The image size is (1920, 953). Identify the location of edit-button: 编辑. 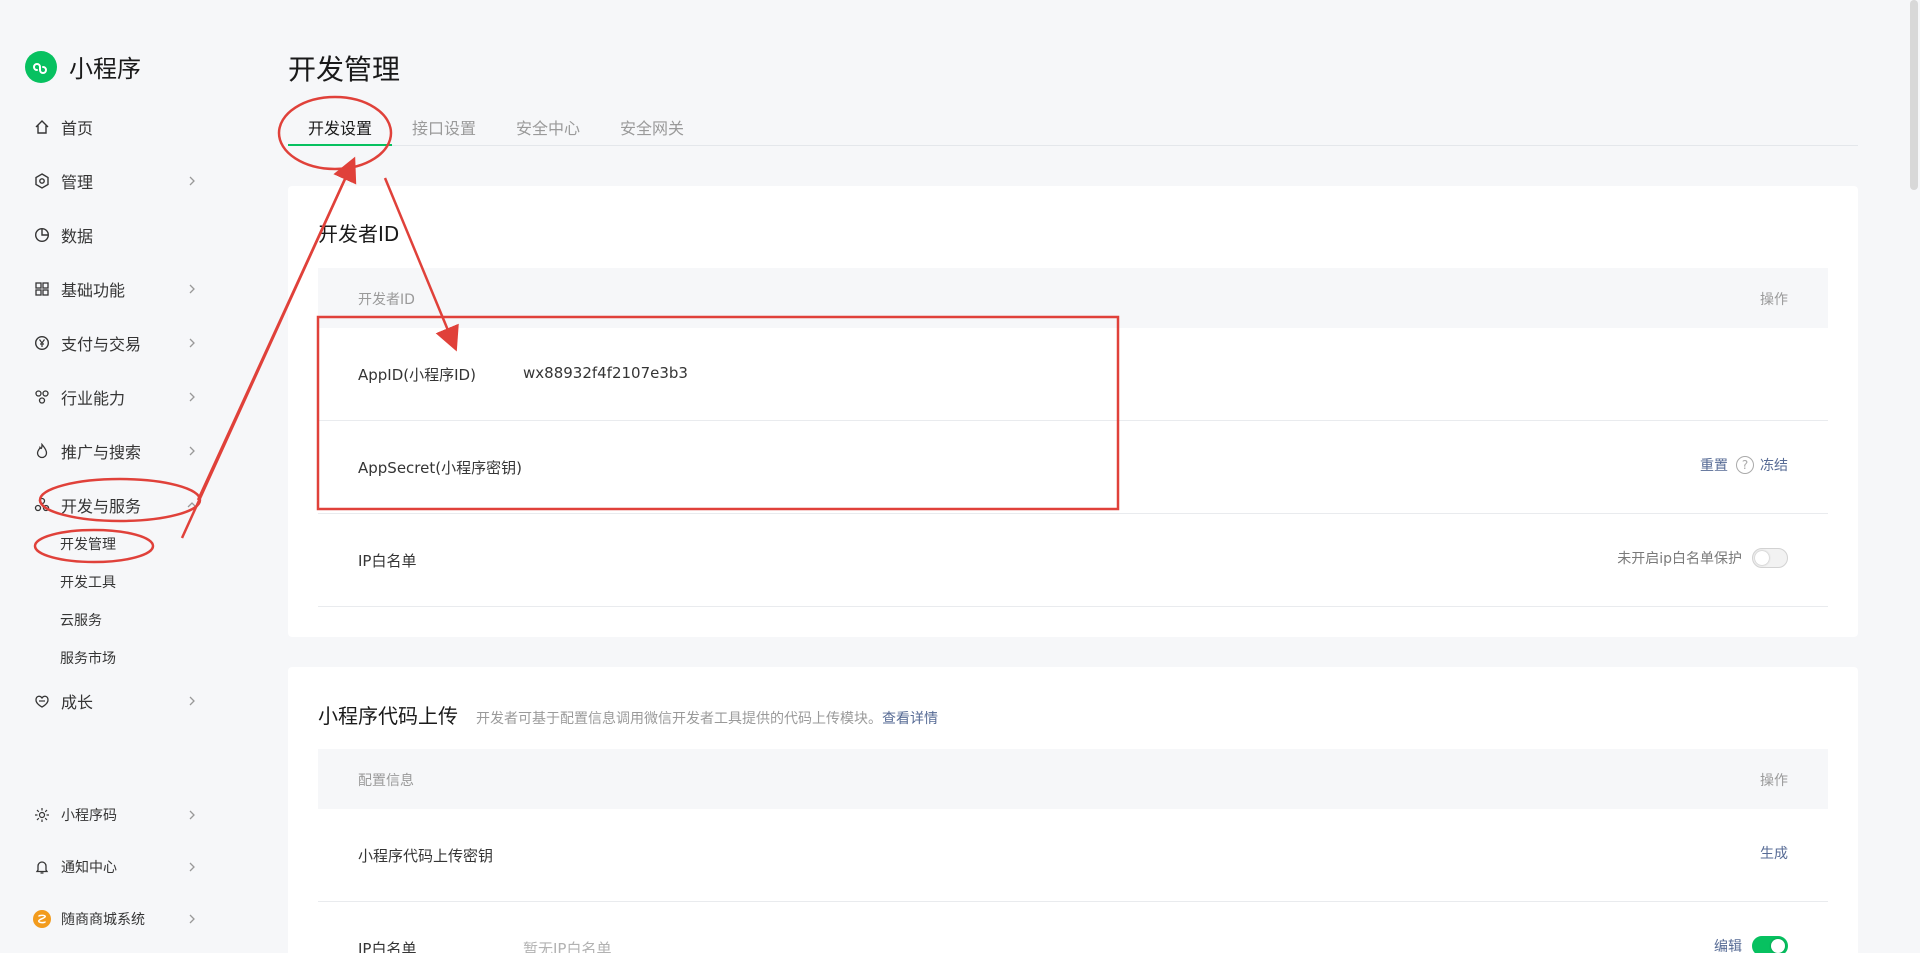
(1728, 944).